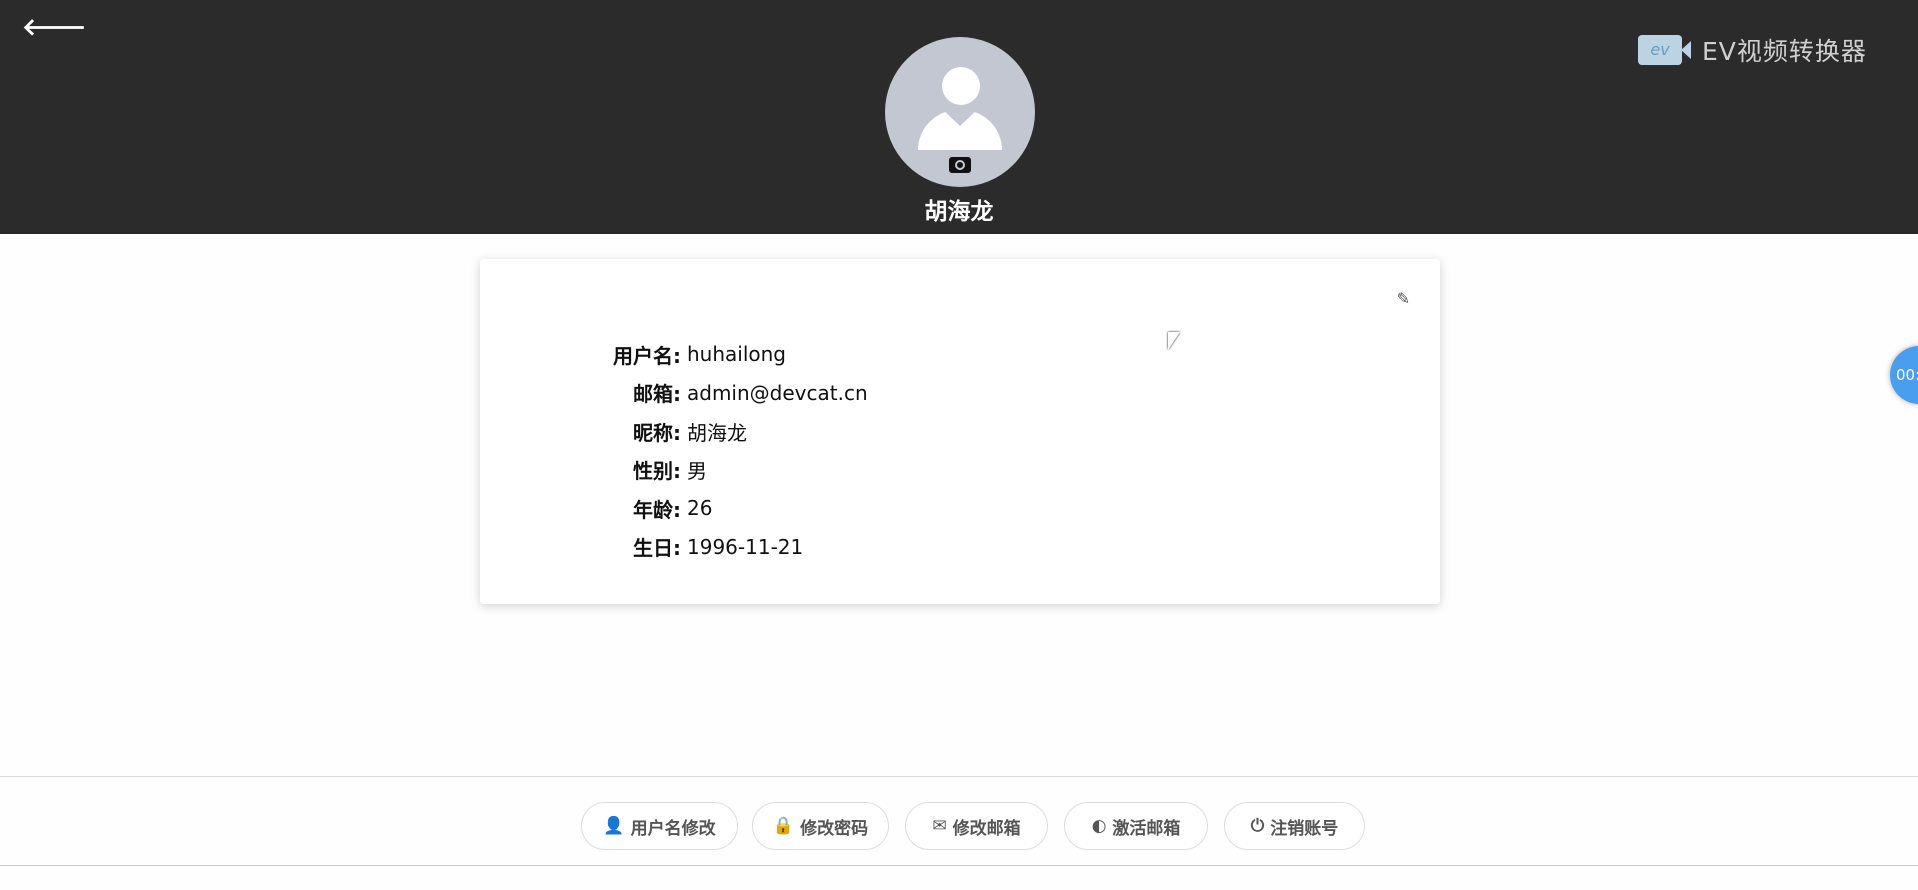 The image size is (1918, 890). Describe the element at coordinates (657, 509) in the screenshot. I see `field-label: 年龄:` at that location.